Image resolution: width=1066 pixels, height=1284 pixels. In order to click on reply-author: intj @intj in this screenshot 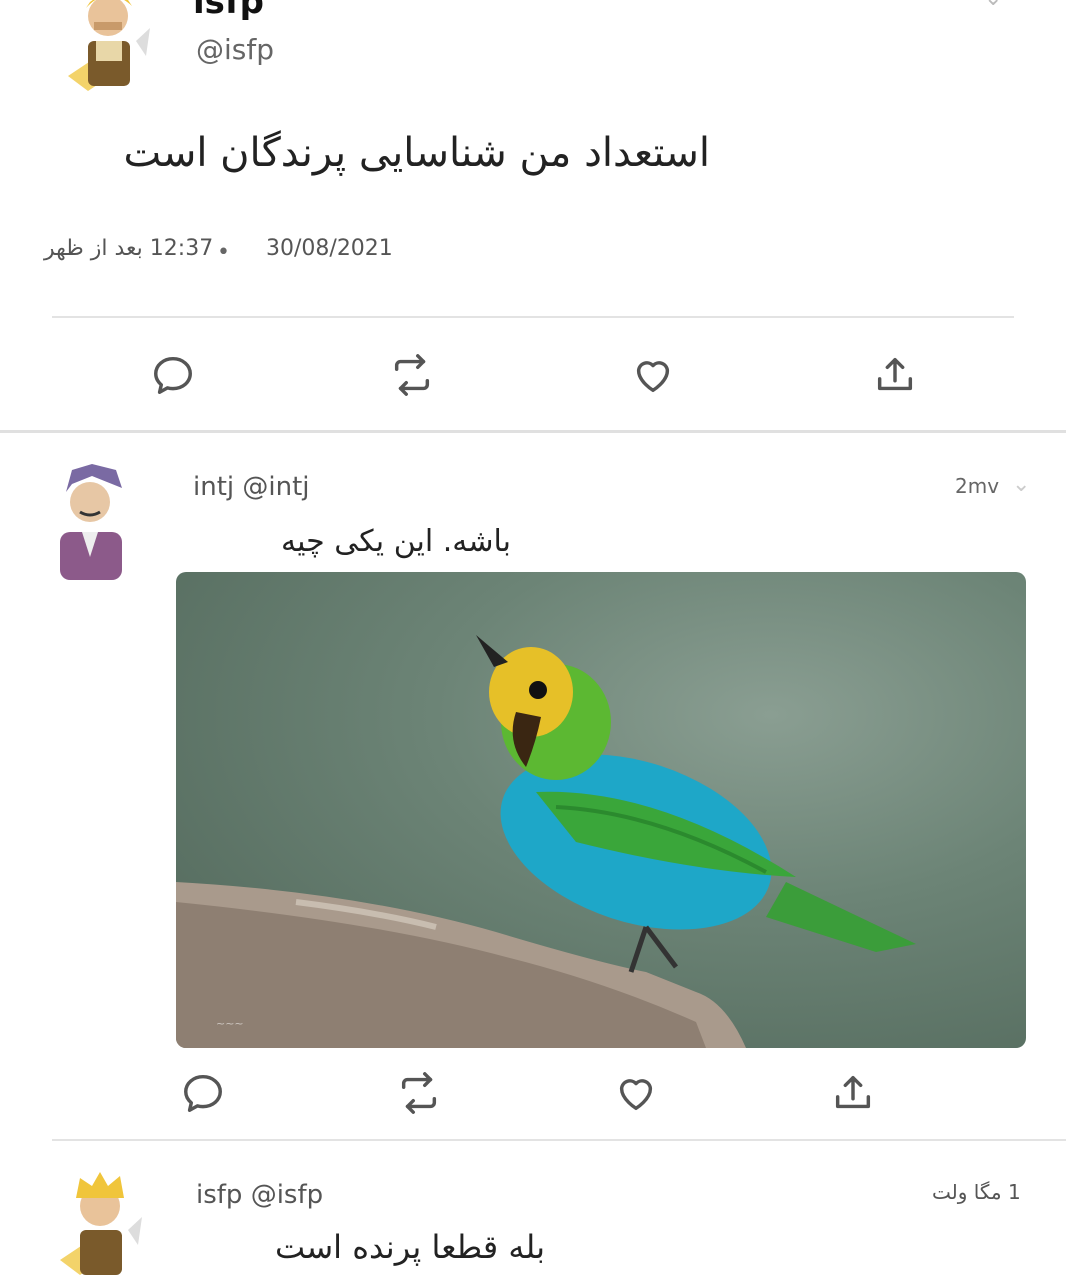, I will do `click(251, 487)`.